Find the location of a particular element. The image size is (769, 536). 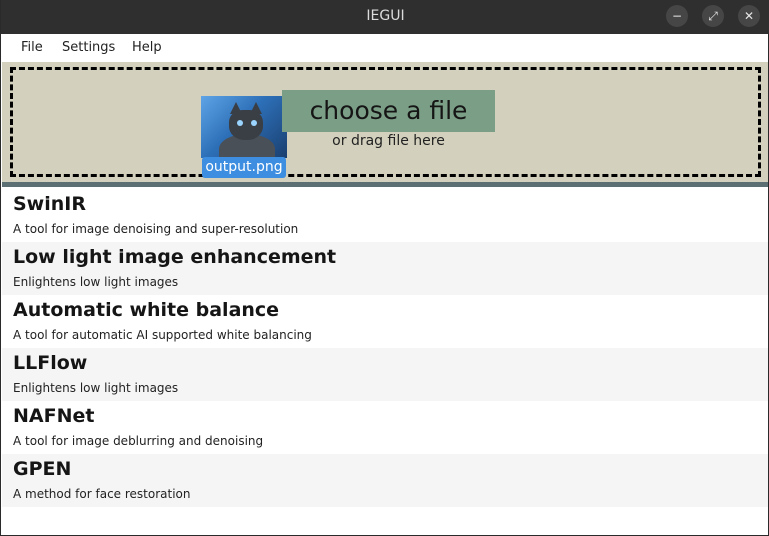

menu-settings: Settings is located at coordinates (88, 48).